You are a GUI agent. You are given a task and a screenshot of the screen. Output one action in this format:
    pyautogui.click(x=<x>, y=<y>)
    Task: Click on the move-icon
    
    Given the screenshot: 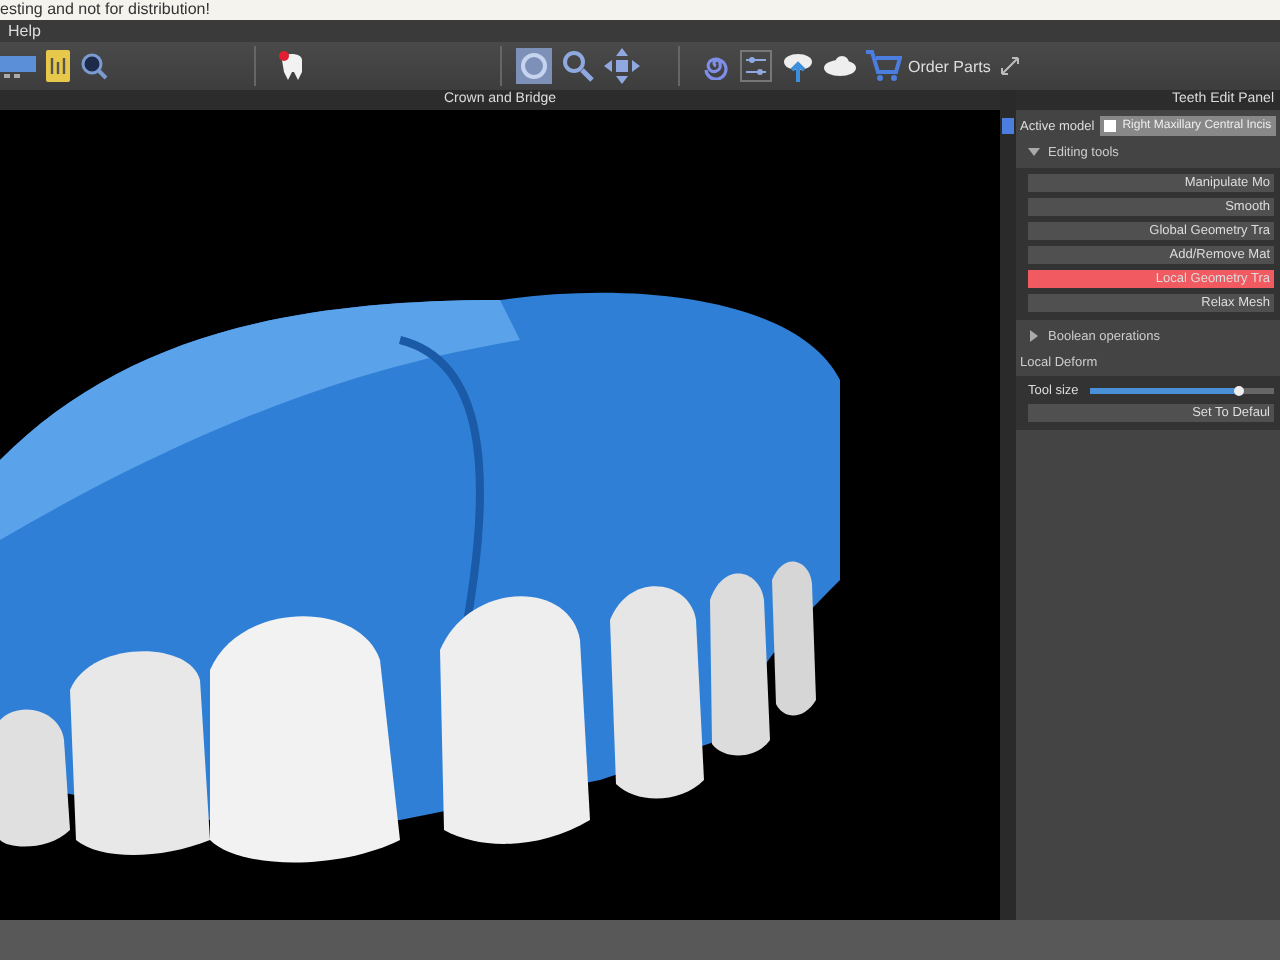 What is the action you would take?
    pyautogui.click(x=622, y=66)
    